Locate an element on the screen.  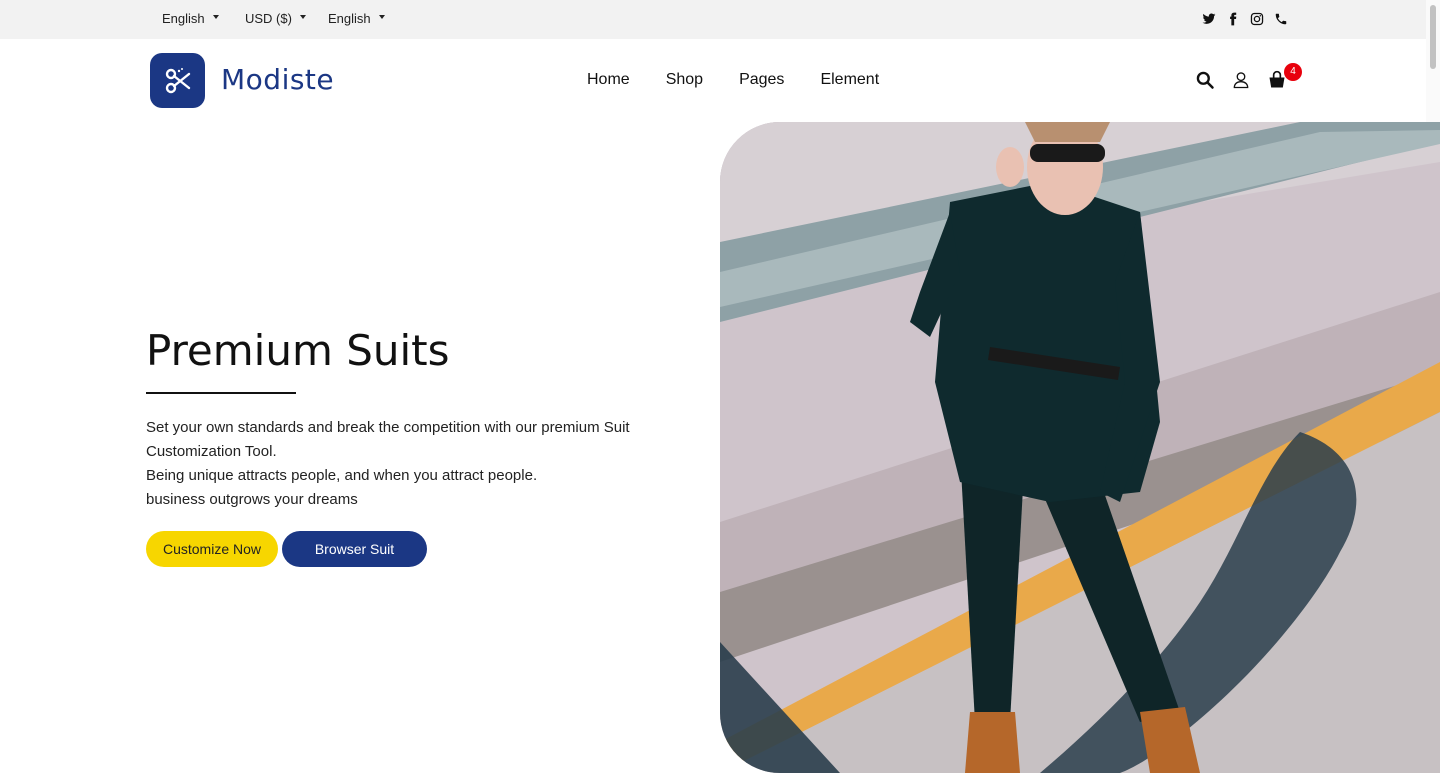
customize-now-button: Customize Now is located at coordinates (212, 549).